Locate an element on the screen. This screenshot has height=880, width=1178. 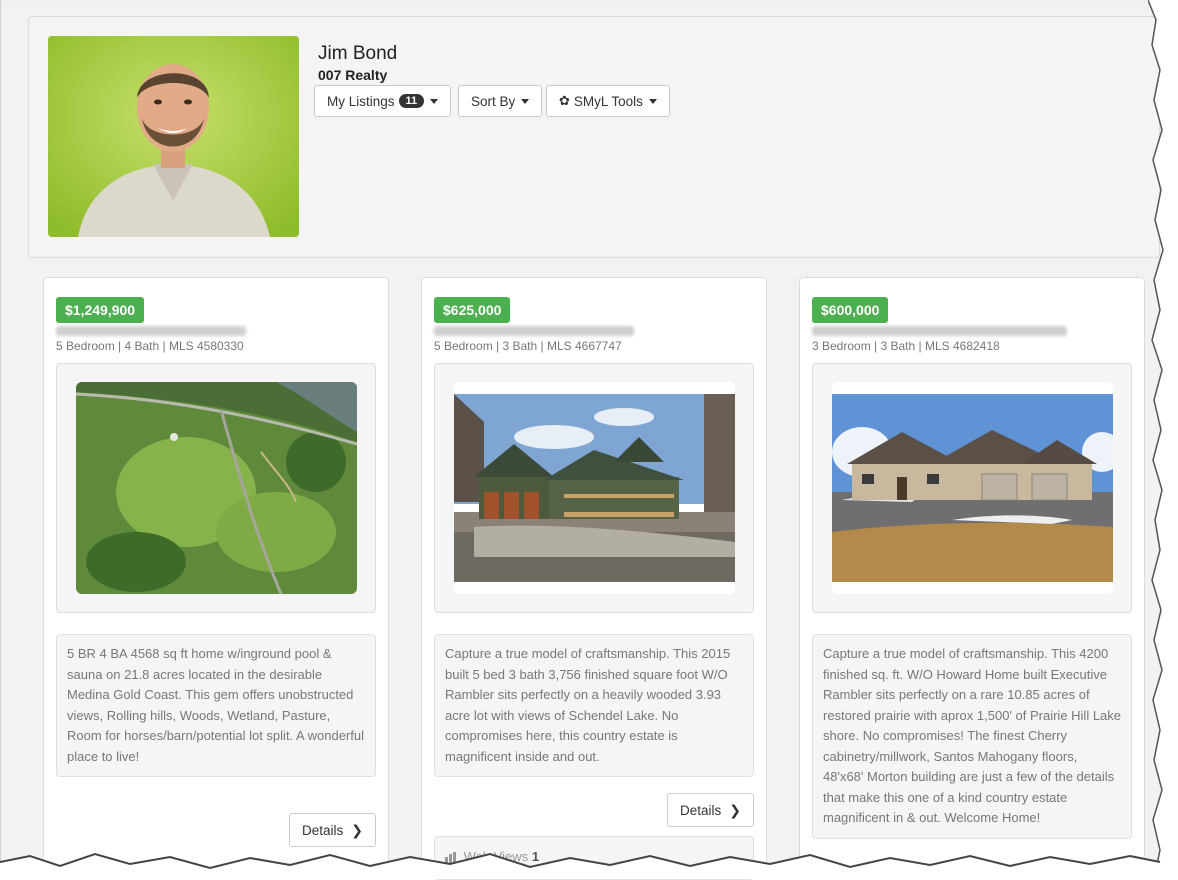
listing-price: $625,000 is located at coordinates (472, 310).